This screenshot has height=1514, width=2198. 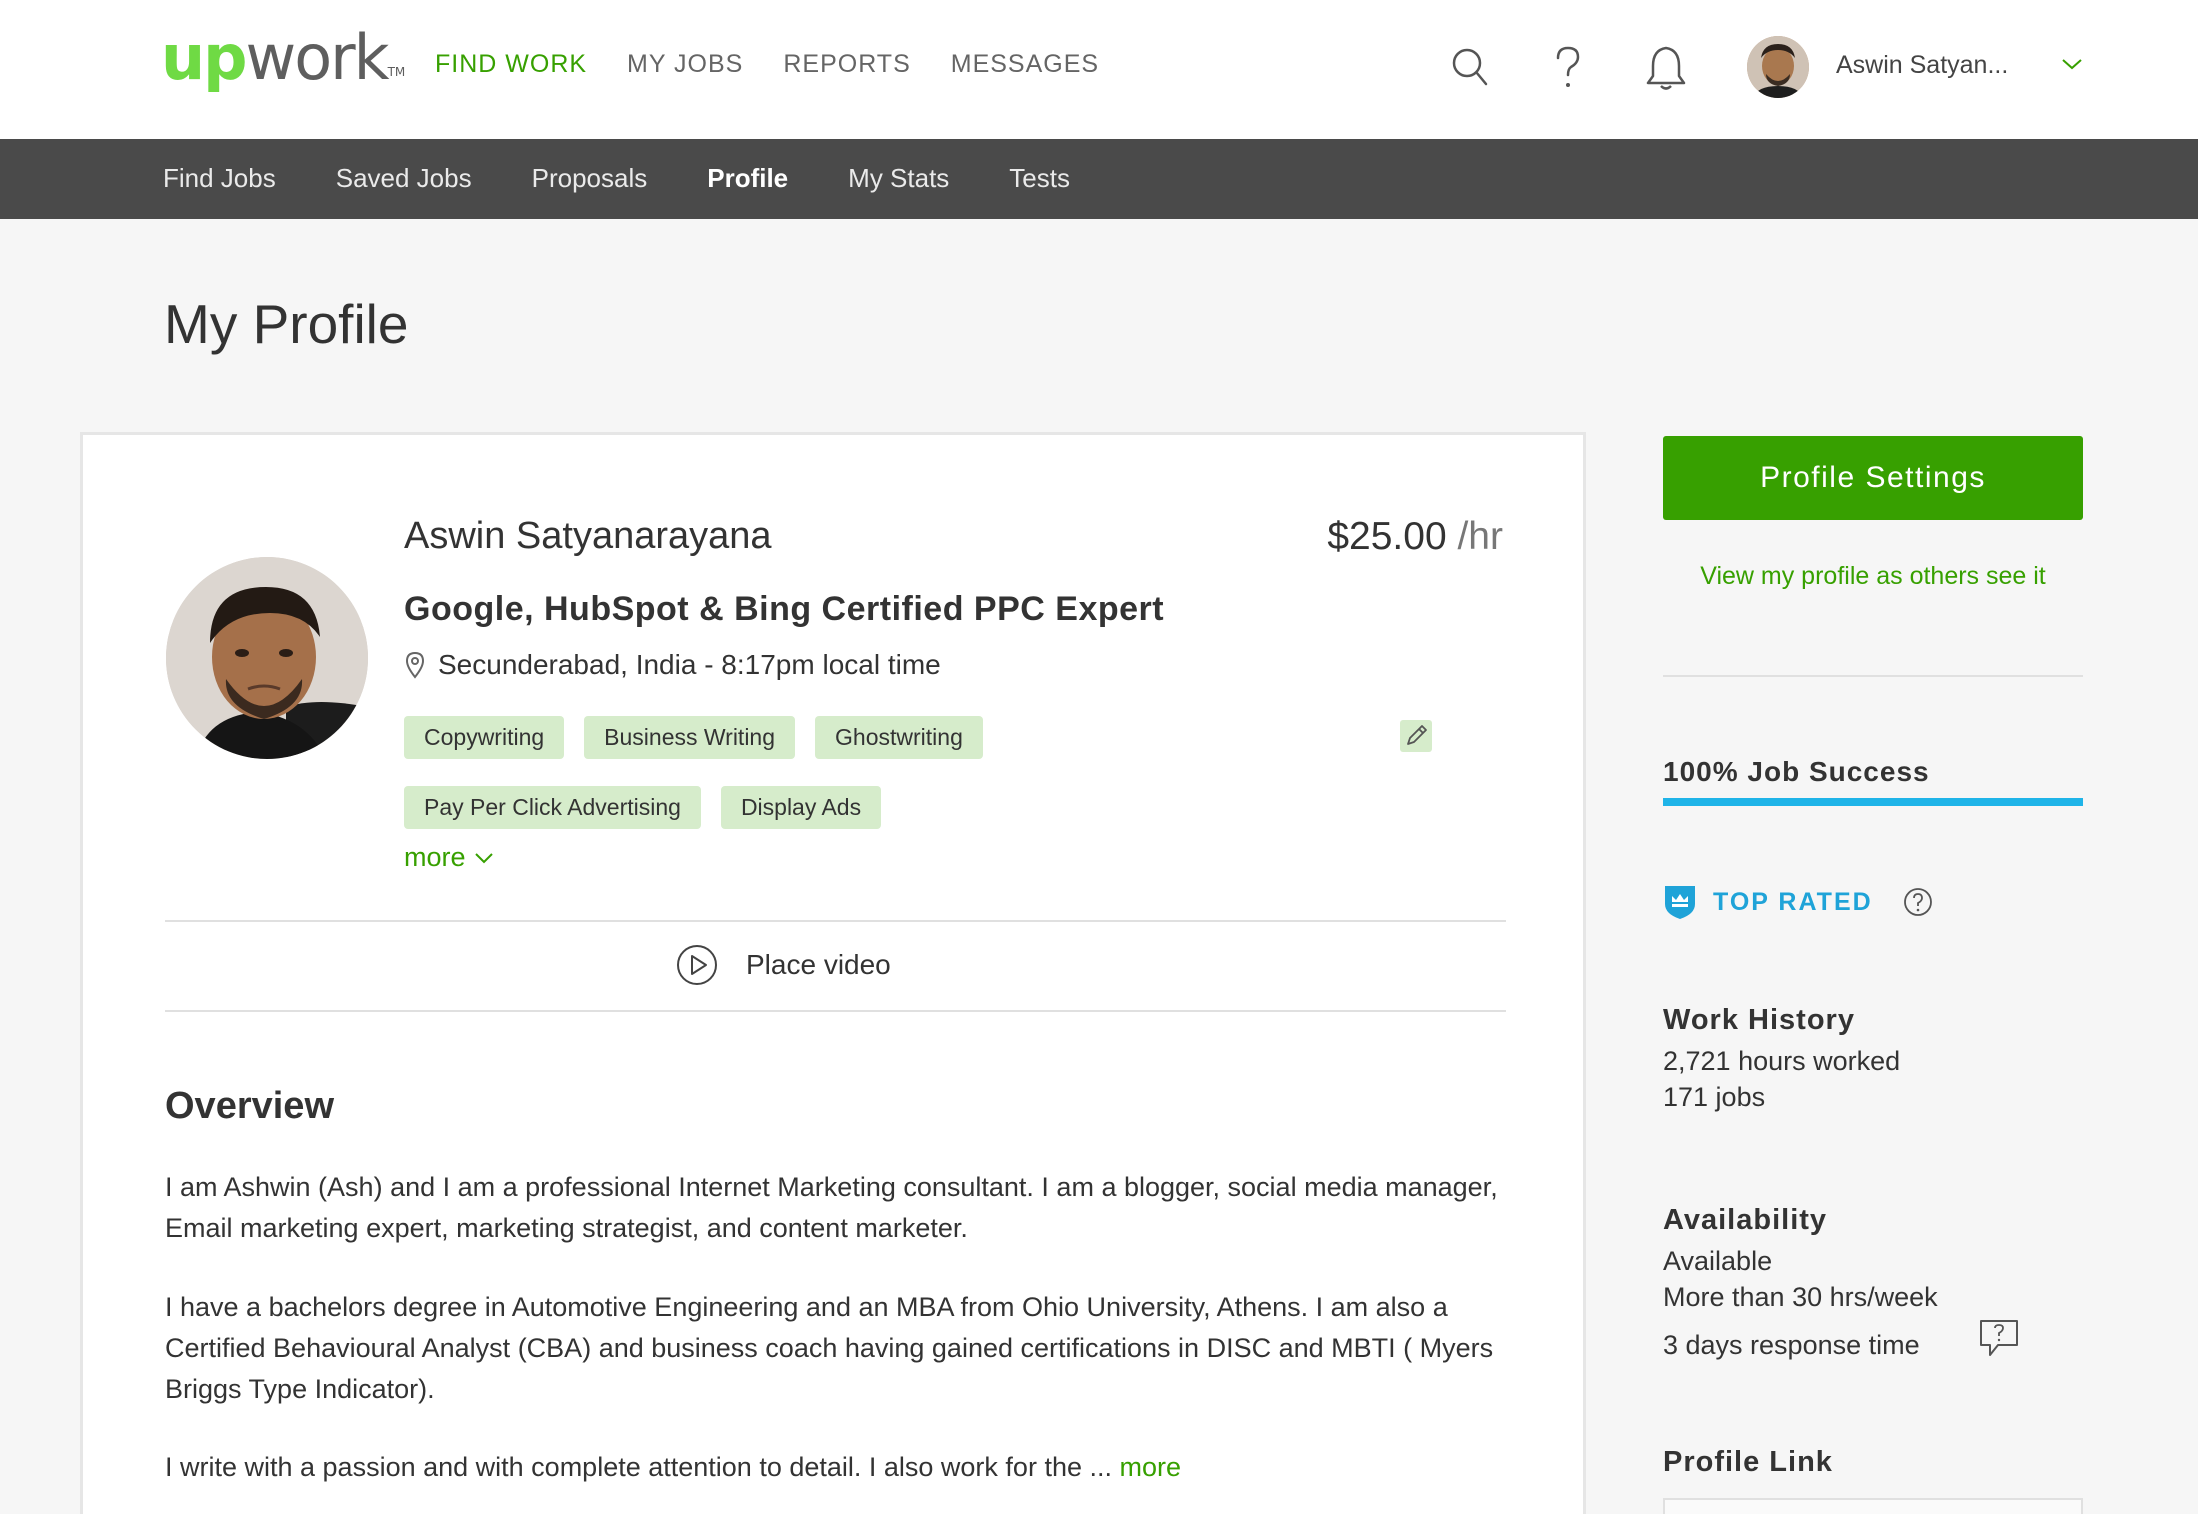 I want to click on top-rated-badge: TOP RATED, so click(x=1798, y=902).